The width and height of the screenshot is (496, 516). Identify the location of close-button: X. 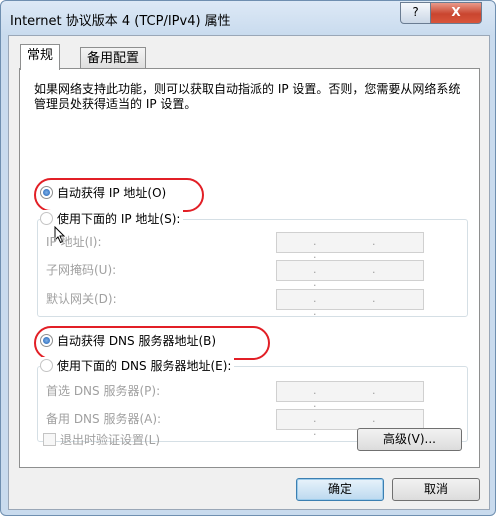
(456, 13).